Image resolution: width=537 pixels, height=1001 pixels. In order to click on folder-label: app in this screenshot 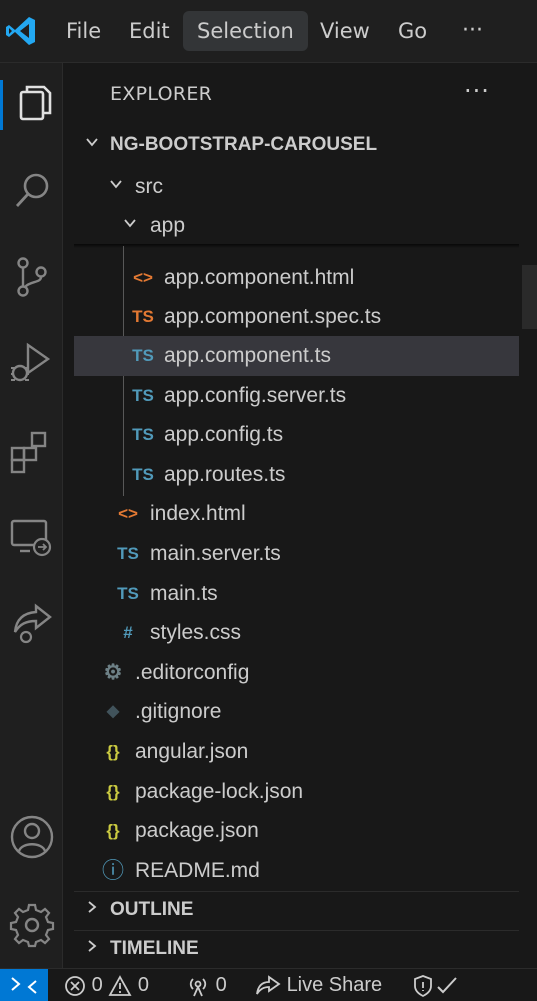, I will do `click(168, 225)`.